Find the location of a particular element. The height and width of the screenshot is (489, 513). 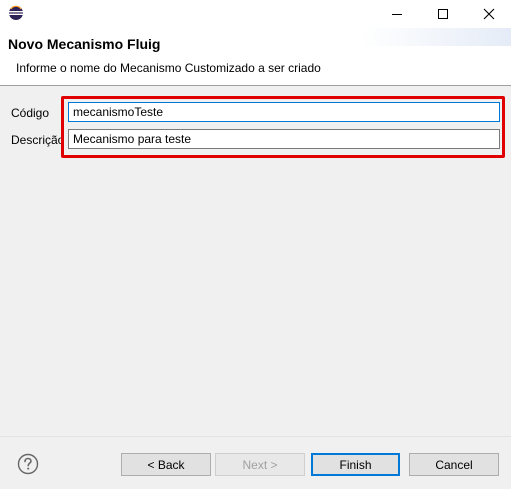

title-bar is located at coordinates (255, 14).